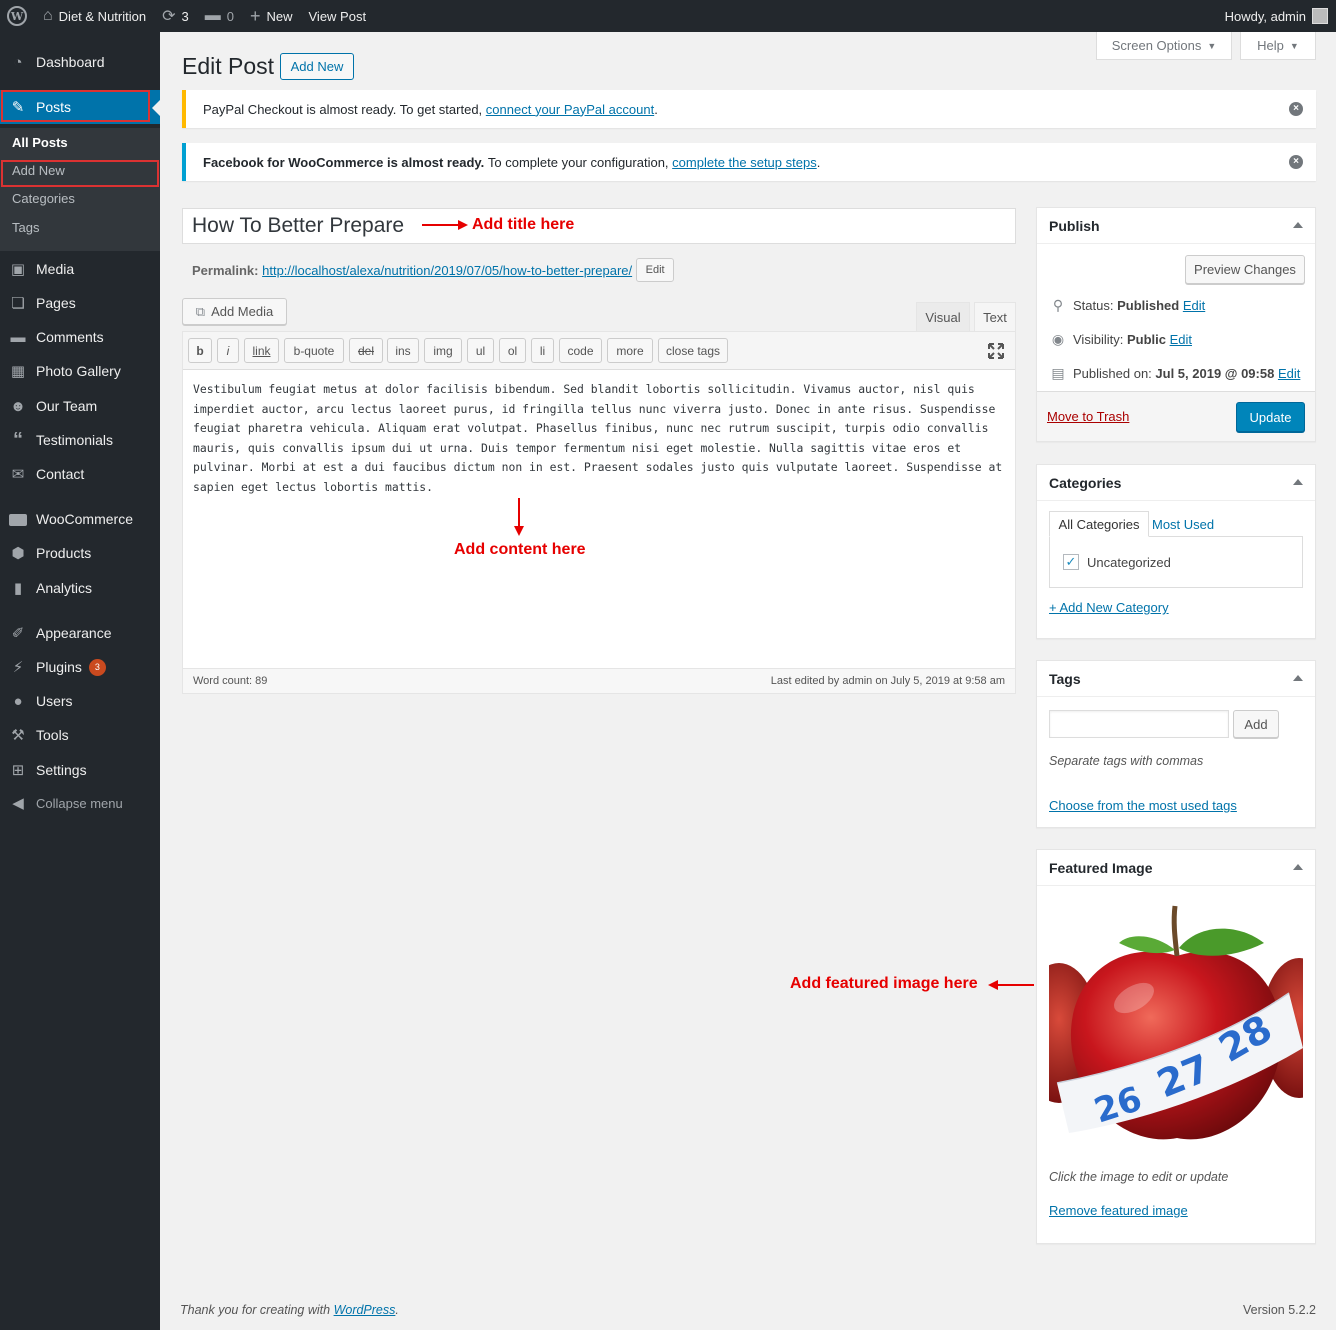  I want to click on connect-paypal-link: connect your PayPal account, so click(570, 109).